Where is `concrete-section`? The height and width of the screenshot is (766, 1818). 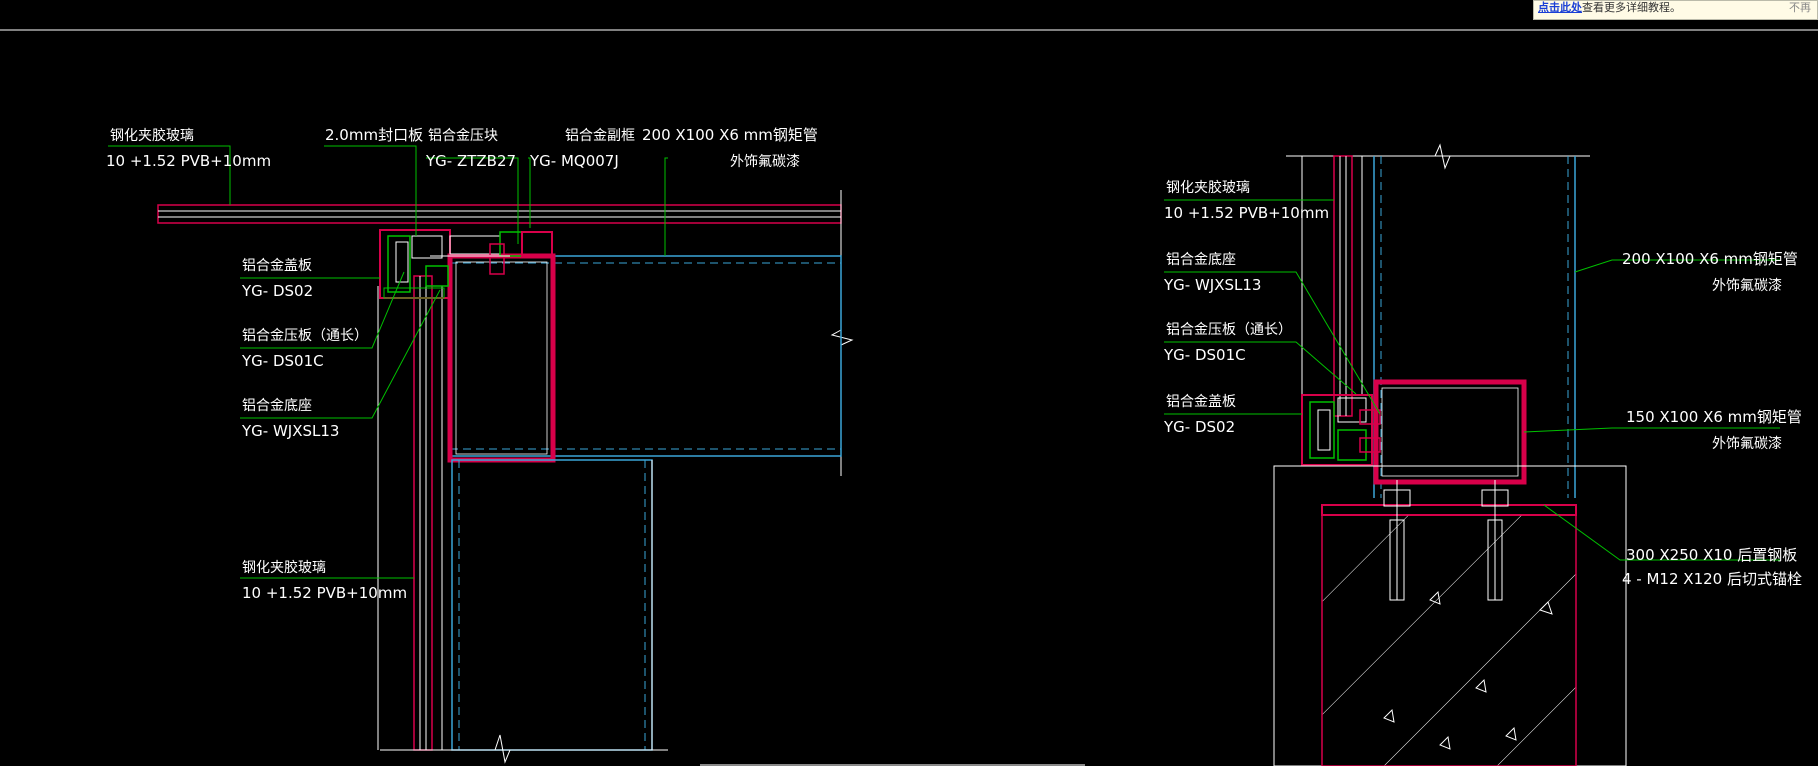
concrete-section is located at coordinates (1449, 640).